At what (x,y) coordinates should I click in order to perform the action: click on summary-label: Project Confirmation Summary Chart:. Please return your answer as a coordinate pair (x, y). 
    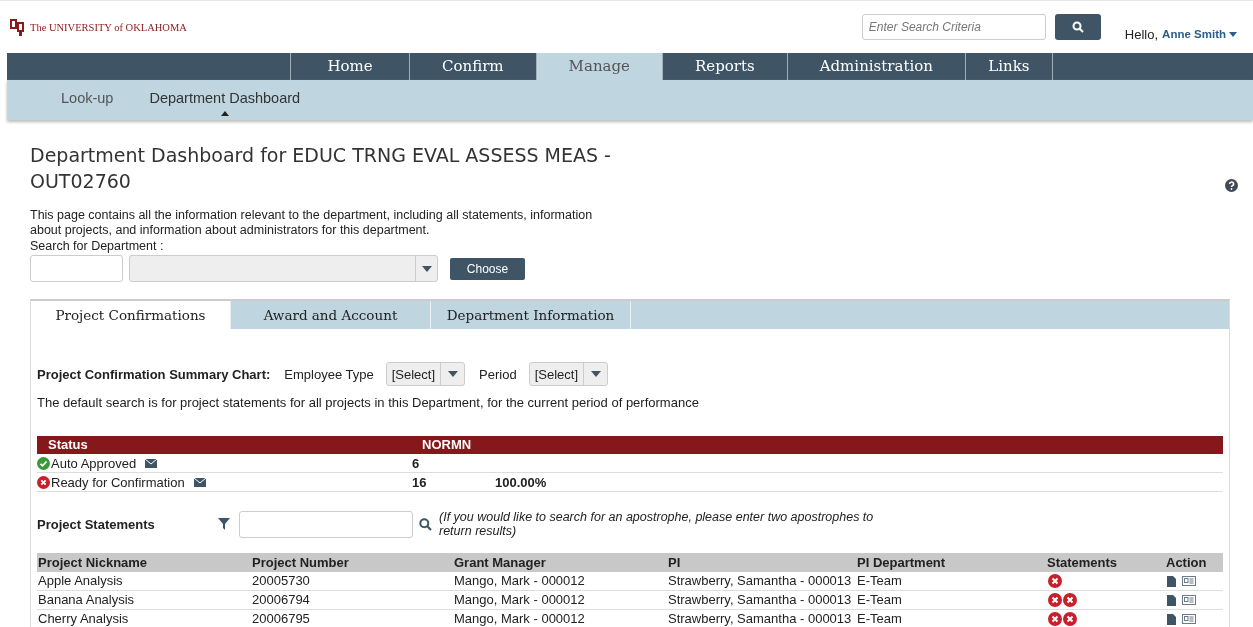
    Looking at the image, I should click on (154, 374).